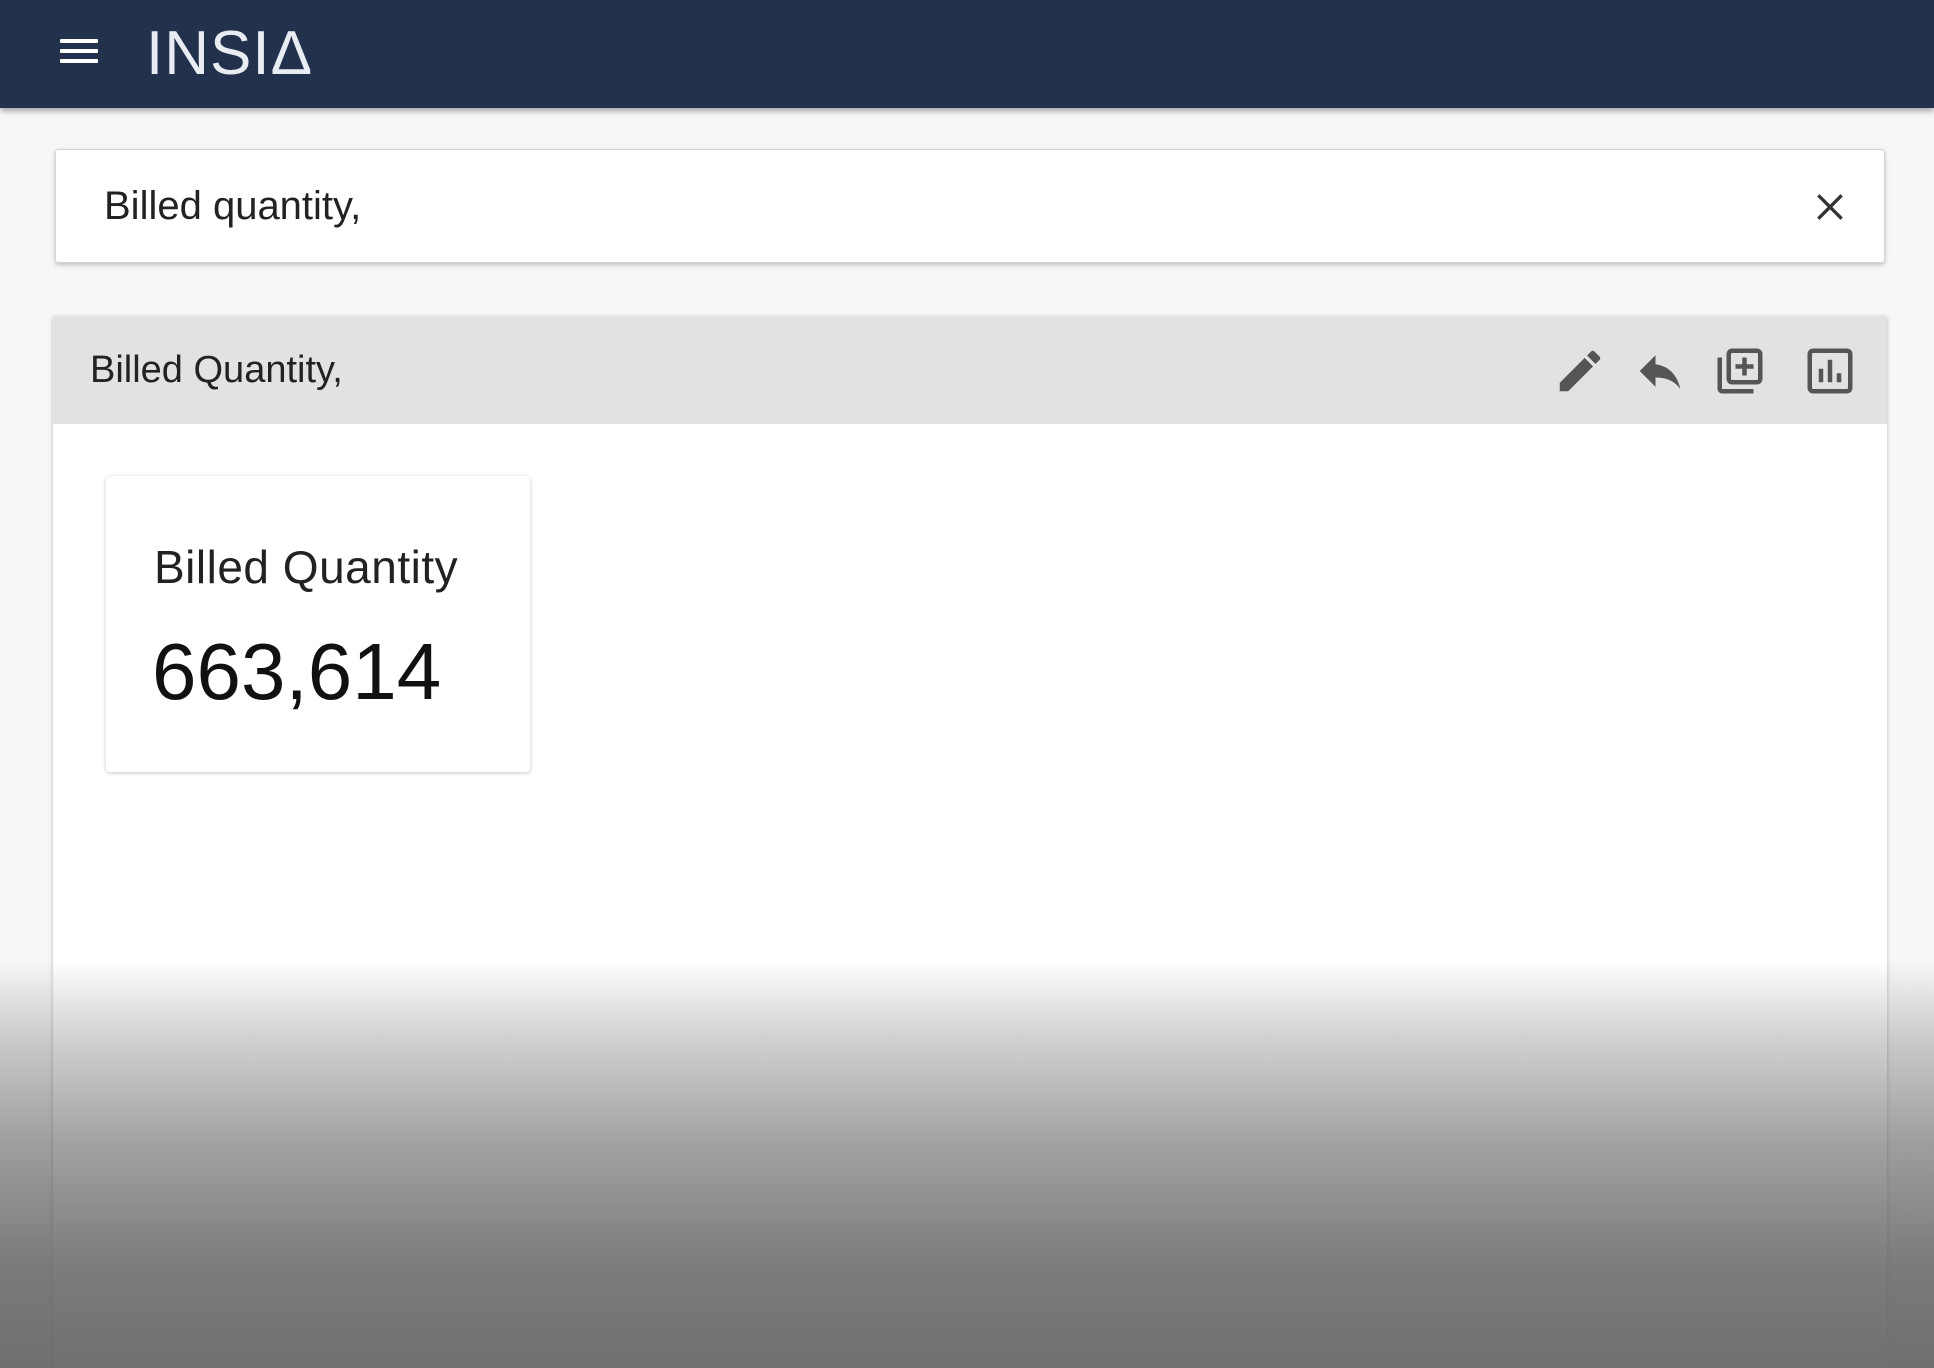  What do you see at coordinates (929, 206) in the screenshot?
I see `search-input` at bounding box center [929, 206].